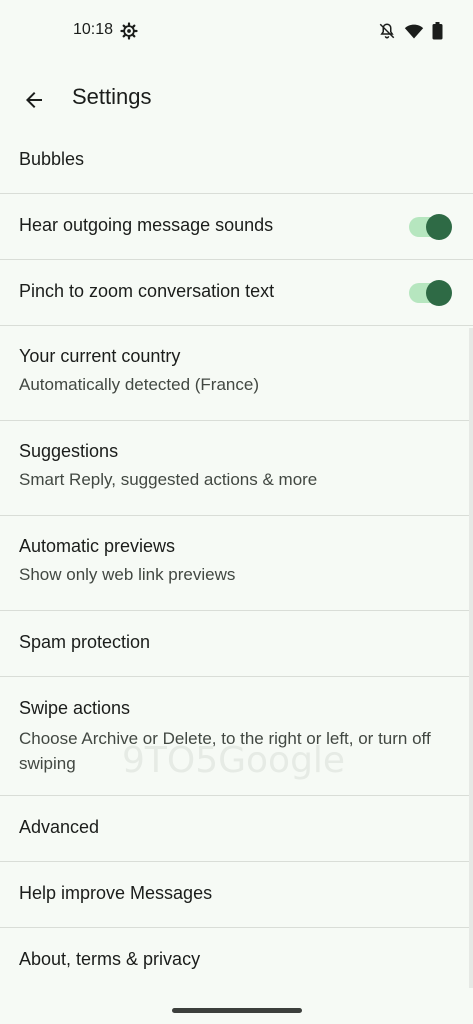 This screenshot has height=1024, width=473. I want to click on scrollbar, so click(471, 658).